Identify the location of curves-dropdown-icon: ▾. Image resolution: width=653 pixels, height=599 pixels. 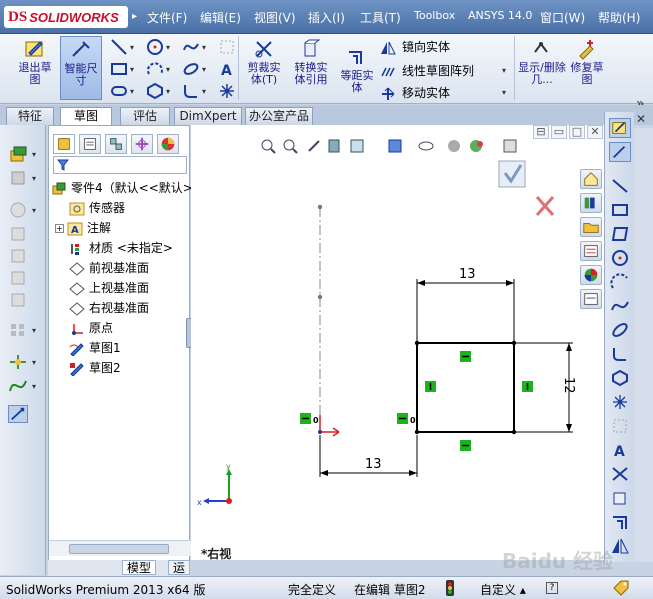
(34, 386).